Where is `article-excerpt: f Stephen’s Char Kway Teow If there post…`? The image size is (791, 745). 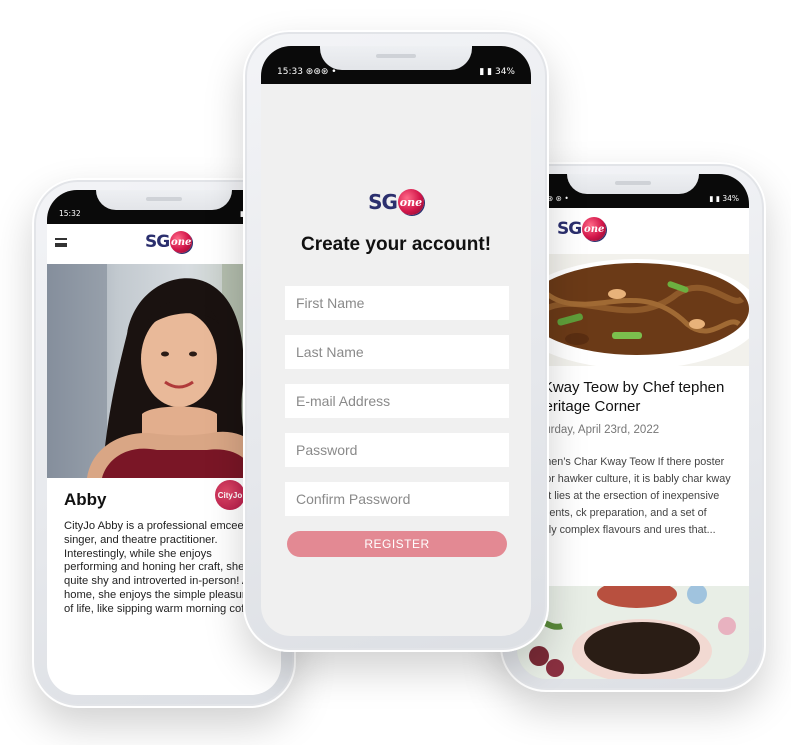 article-excerpt: f Stephen’s Char Kway Teow If there post… is located at coordinates (624, 496).